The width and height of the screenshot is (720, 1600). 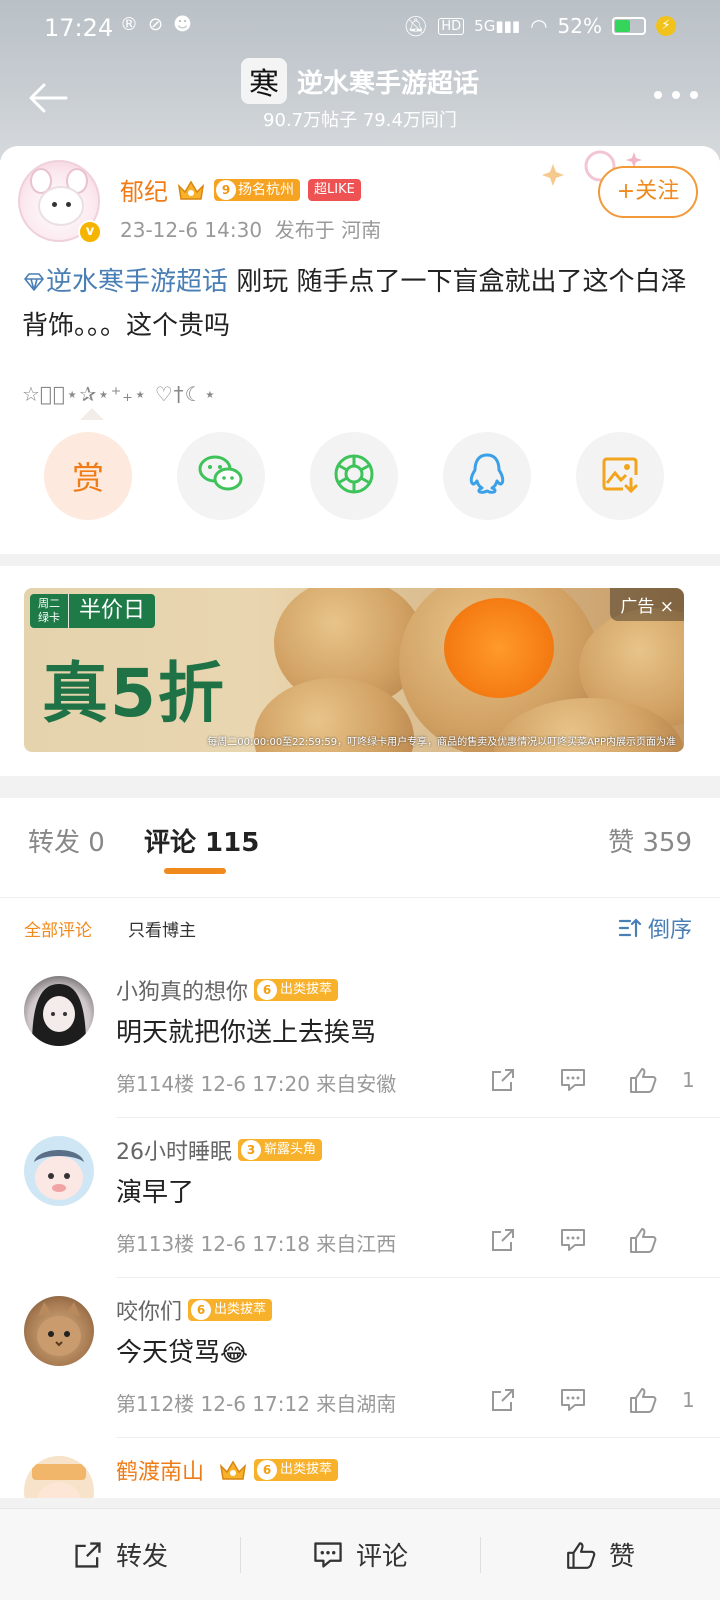 What do you see at coordinates (226, 189) in the screenshot?
I see `fan-level: 9` at bounding box center [226, 189].